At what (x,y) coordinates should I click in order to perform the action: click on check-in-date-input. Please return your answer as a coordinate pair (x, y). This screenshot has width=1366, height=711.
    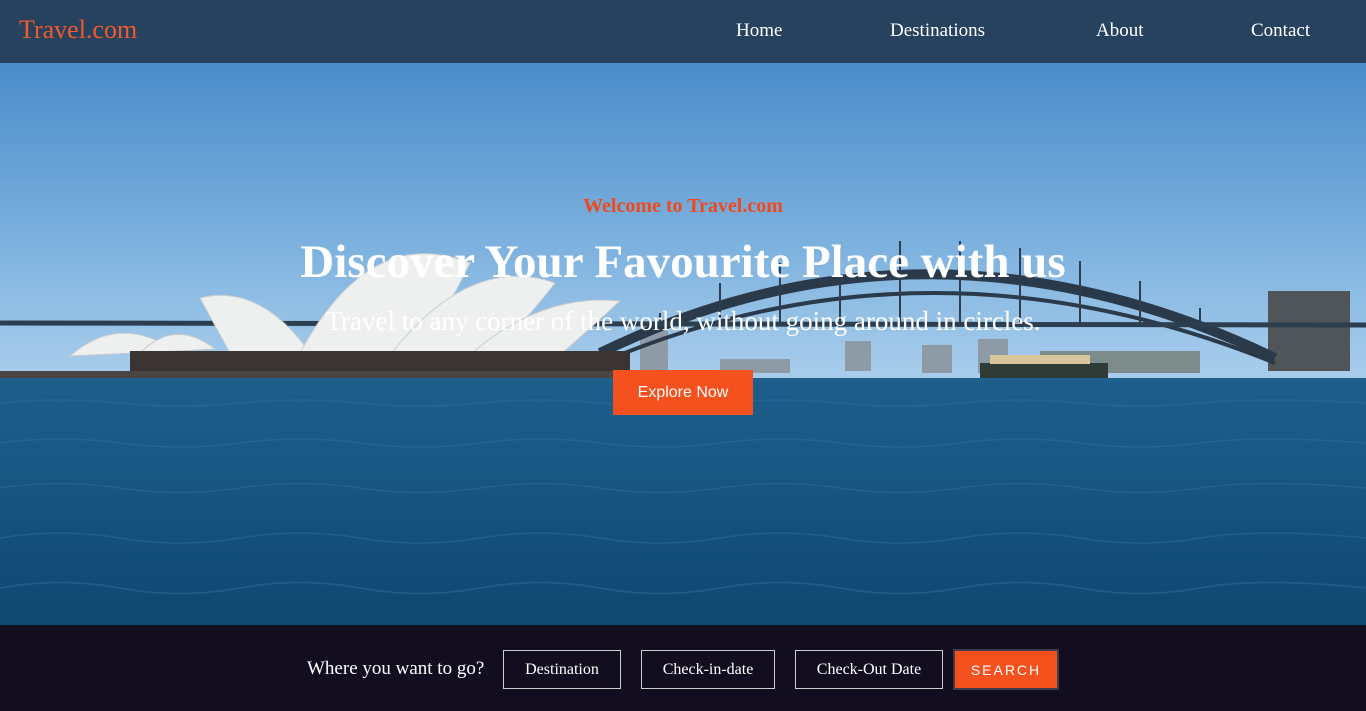
    Looking at the image, I should click on (708, 669).